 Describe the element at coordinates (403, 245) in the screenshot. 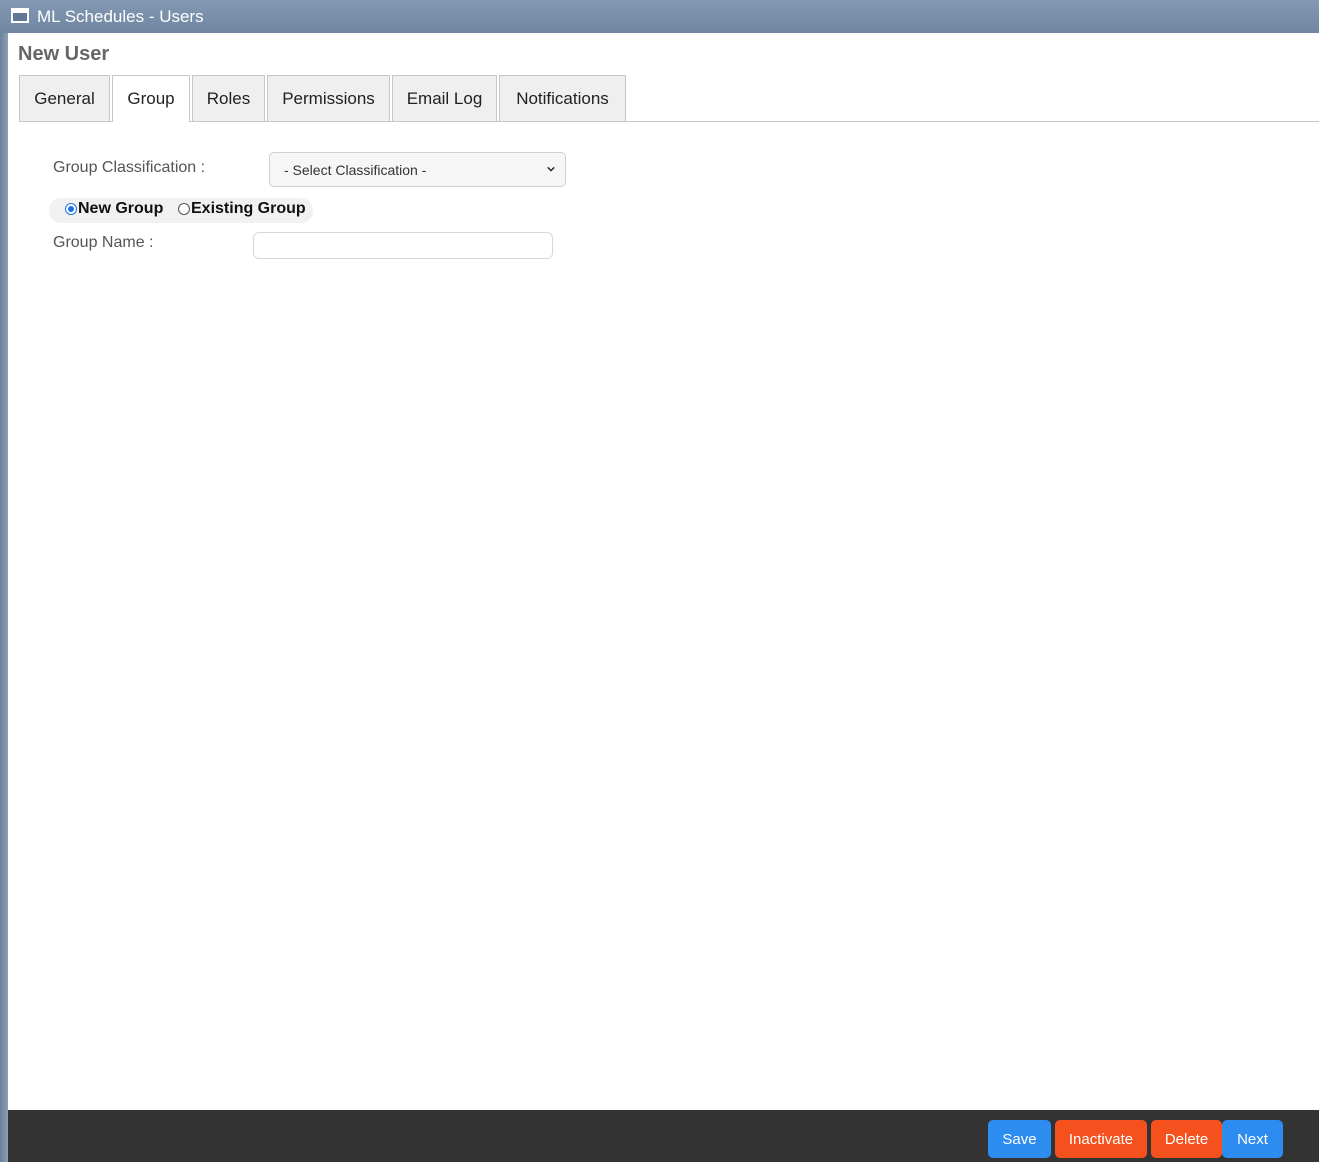

I see `group-name-input` at that location.